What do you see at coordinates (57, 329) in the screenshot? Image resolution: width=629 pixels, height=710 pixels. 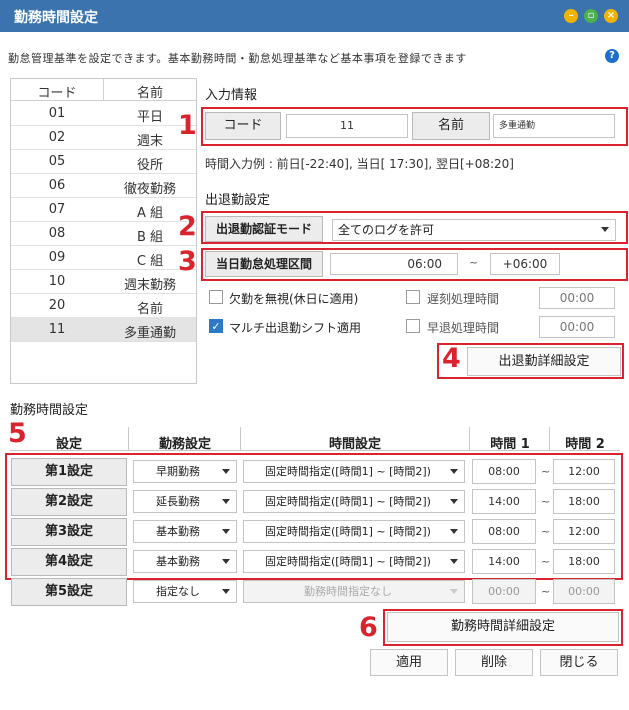 I see `list-item-code: 11` at bounding box center [57, 329].